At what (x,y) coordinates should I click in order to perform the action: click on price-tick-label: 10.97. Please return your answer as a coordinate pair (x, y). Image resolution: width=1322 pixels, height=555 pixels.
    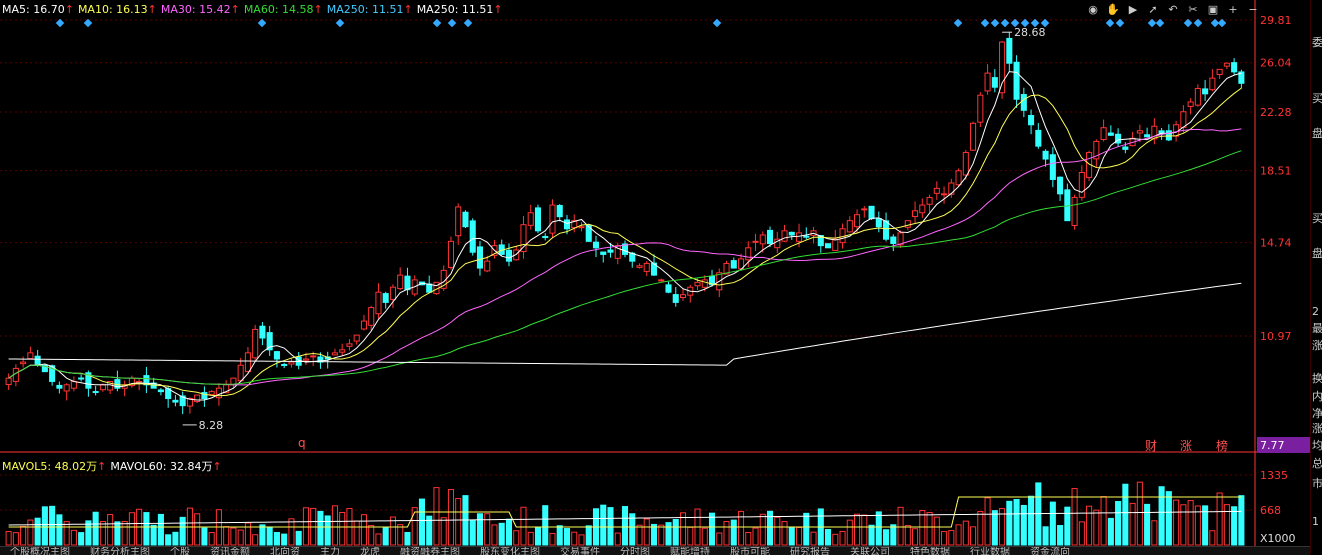
    Looking at the image, I should click on (1276, 336).